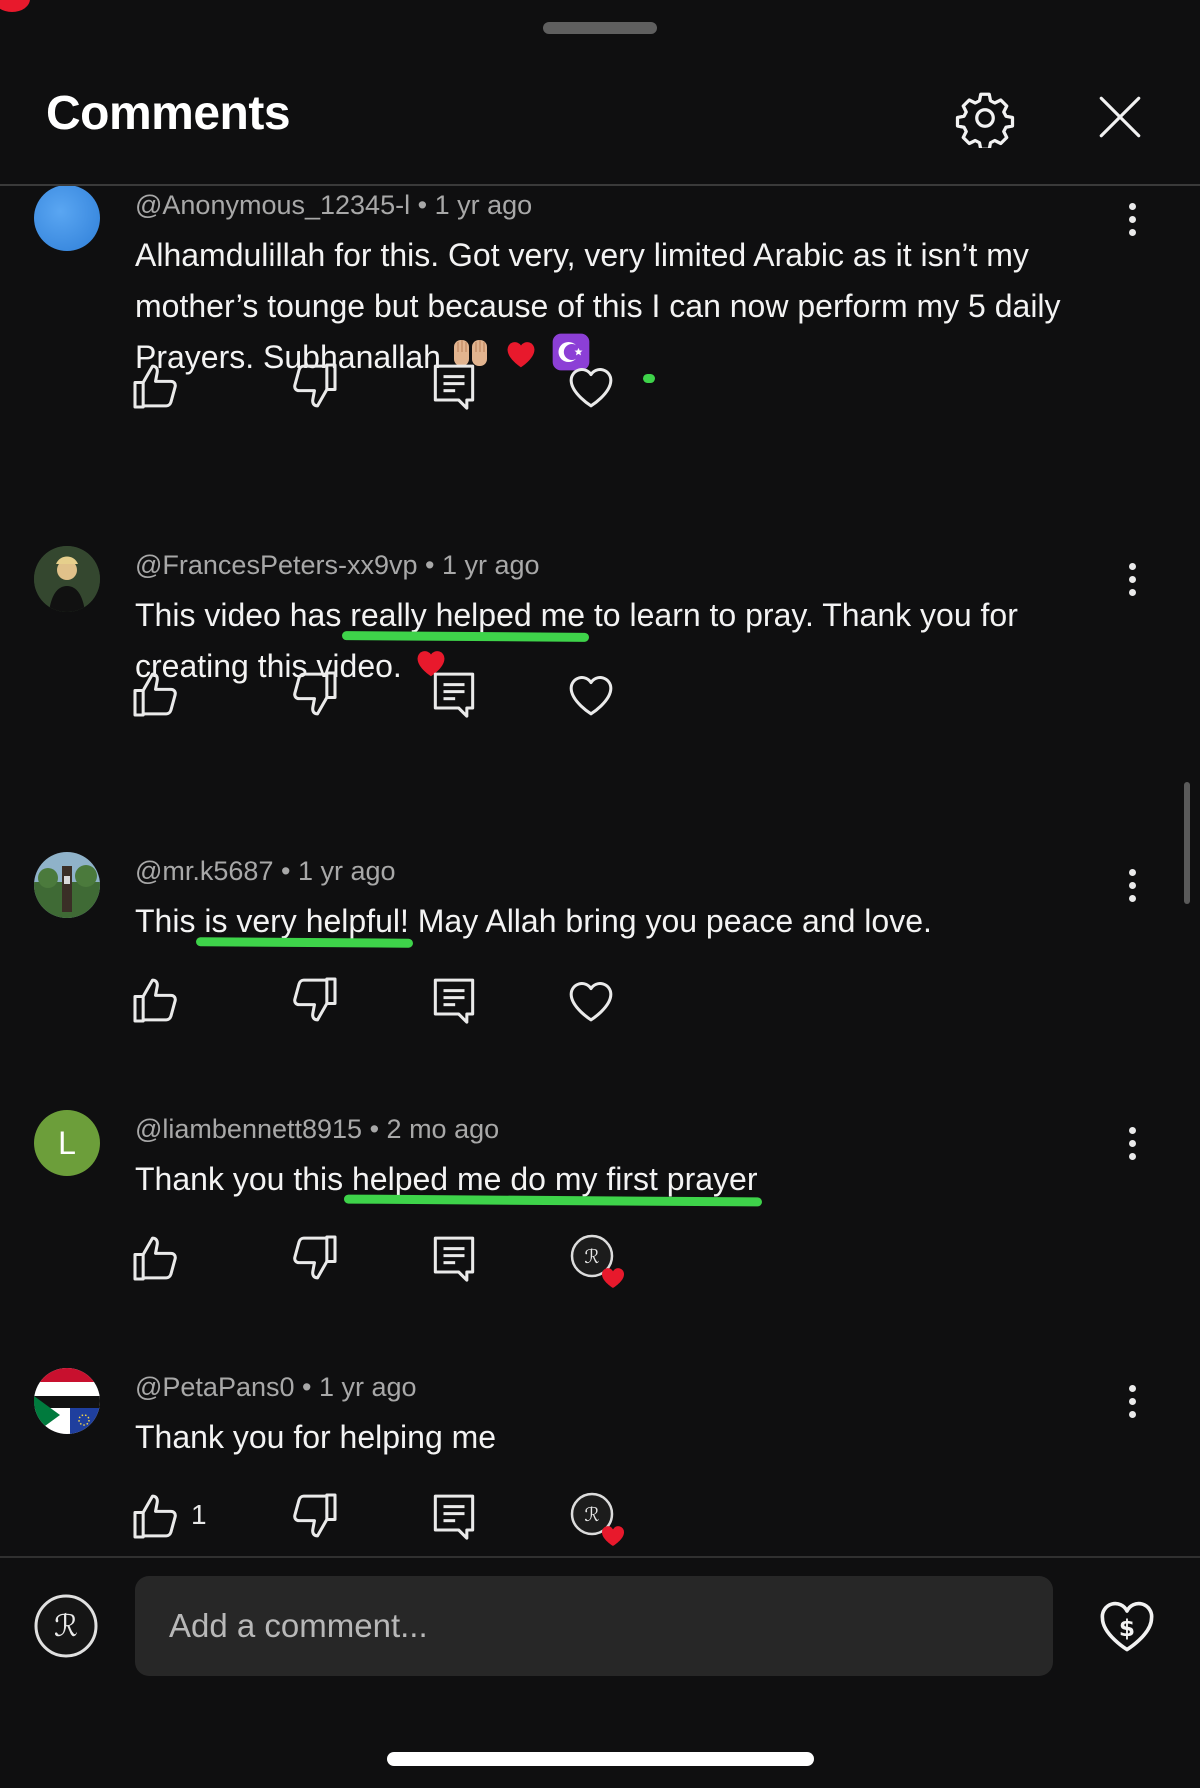  I want to click on red-heart-emoji, so click(521, 355).